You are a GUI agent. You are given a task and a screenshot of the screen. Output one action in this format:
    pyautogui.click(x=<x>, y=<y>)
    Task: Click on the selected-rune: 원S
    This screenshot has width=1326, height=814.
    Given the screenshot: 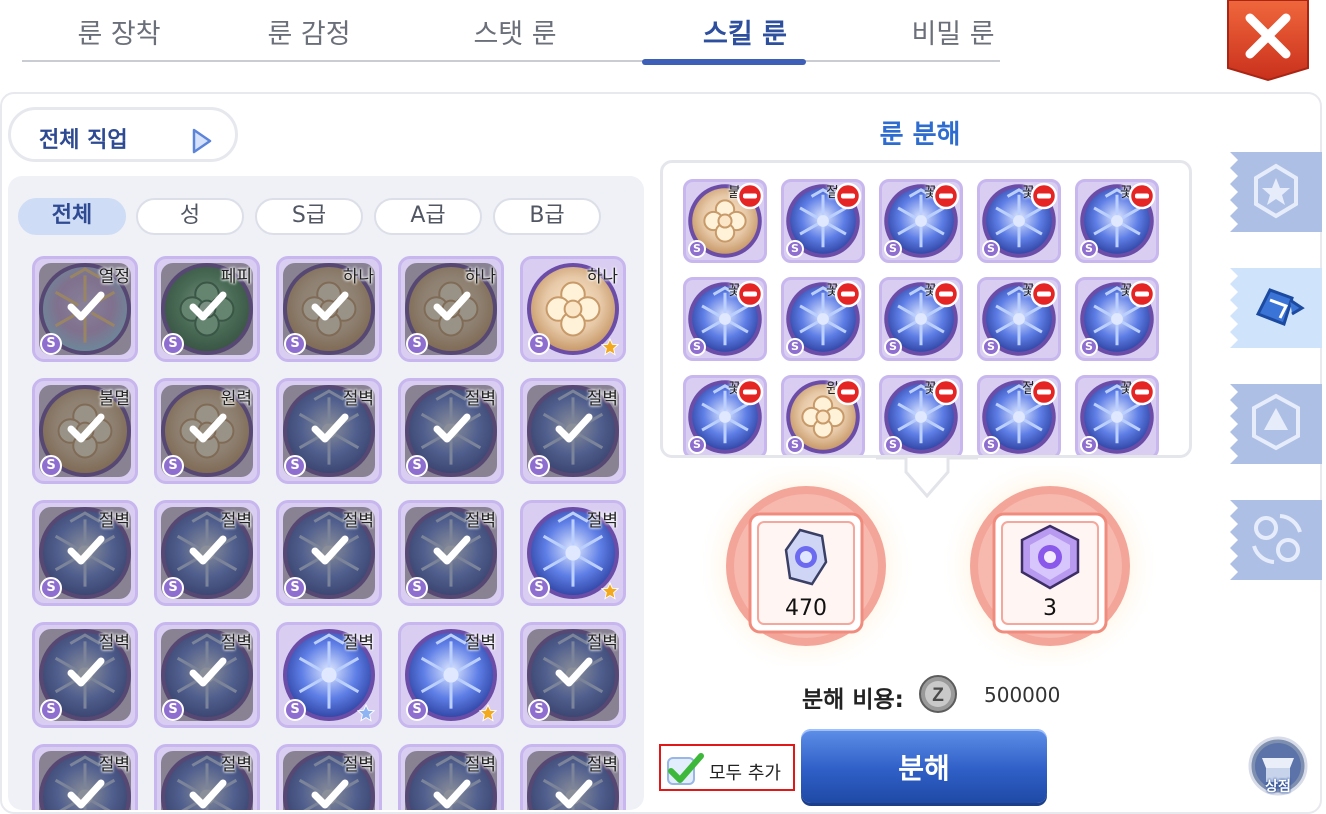 What is the action you would take?
    pyautogui.click(x=823, y=415)
    